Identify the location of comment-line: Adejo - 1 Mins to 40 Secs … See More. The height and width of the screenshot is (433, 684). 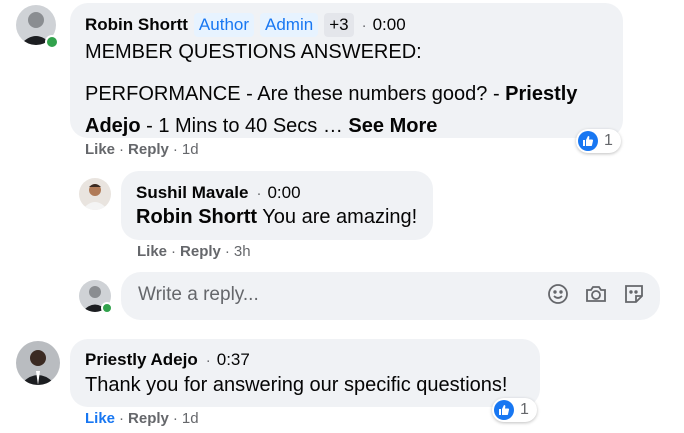
(345, 126).